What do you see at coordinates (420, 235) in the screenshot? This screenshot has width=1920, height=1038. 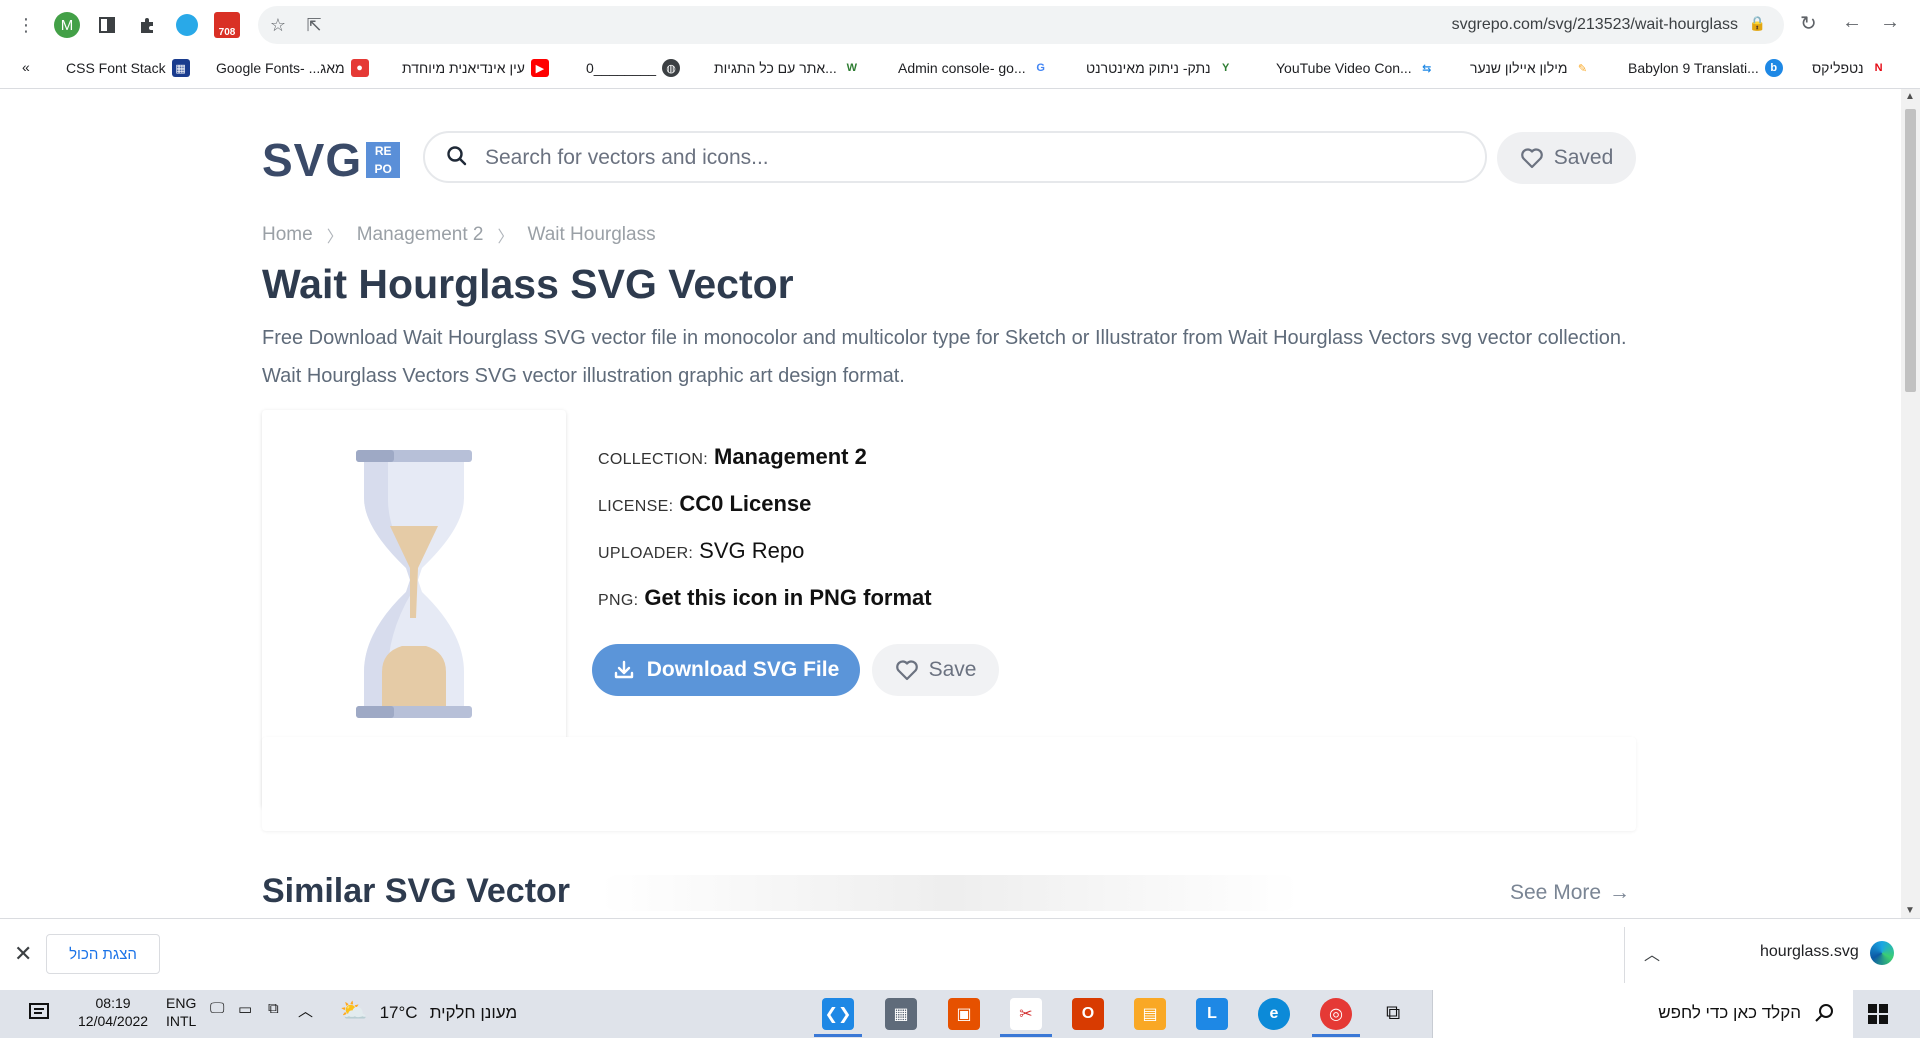 I see `breadcrumb-collection: Management 2` at bounding box center [420, 235].